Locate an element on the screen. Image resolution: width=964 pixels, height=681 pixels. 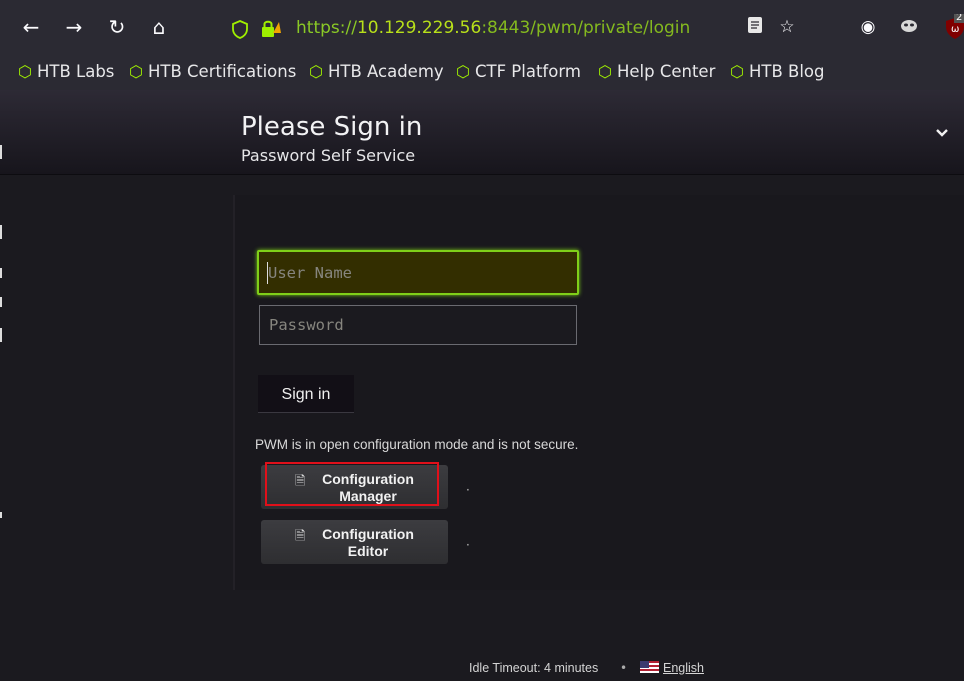
home-icon: ⌂ is located at coordinates (159, 27).